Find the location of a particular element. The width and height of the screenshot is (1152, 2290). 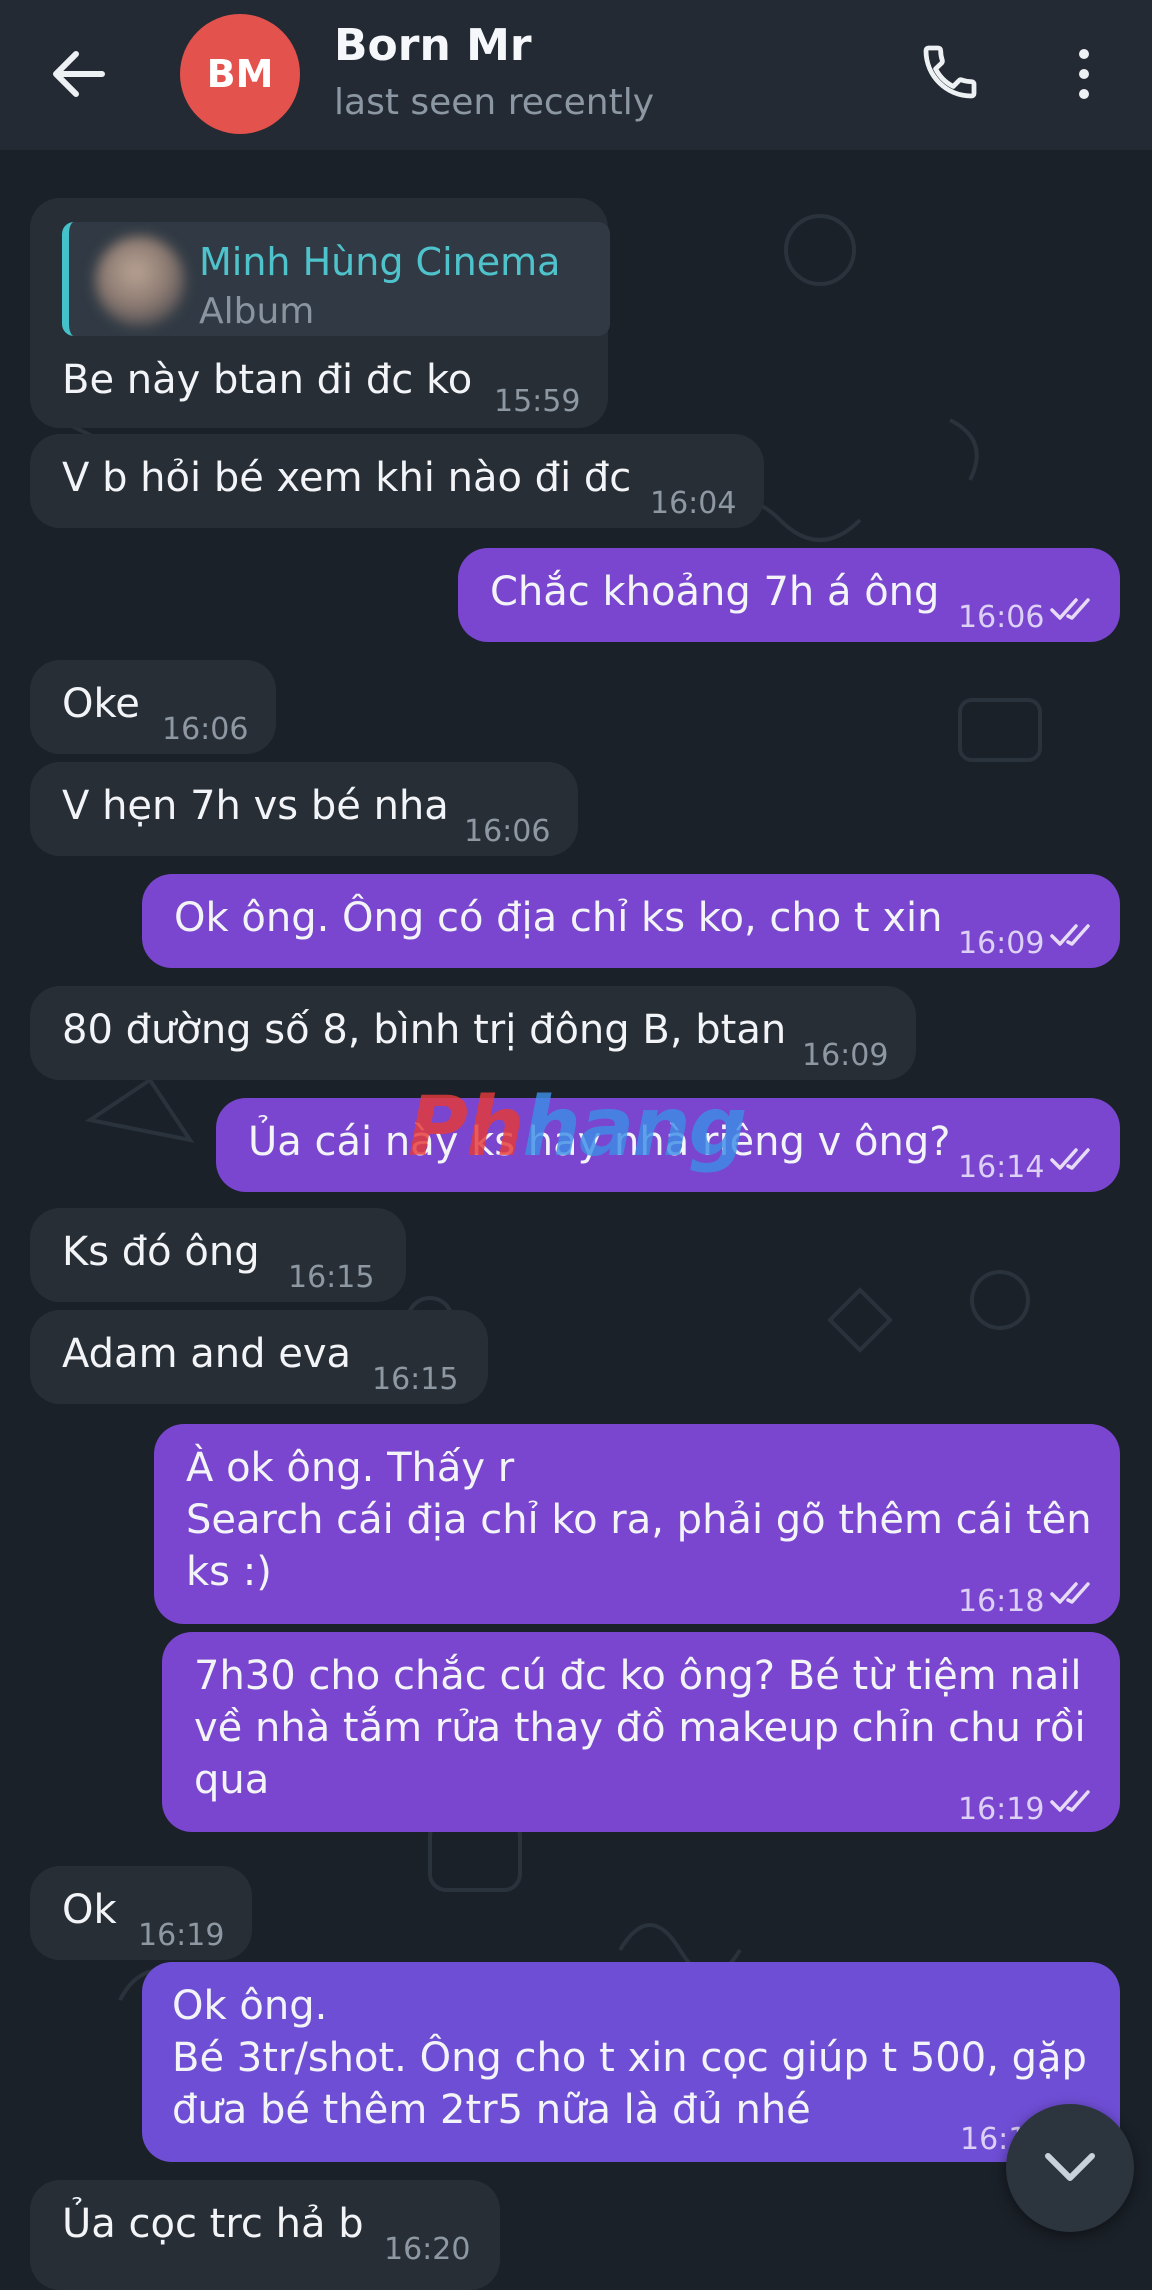

message-outgoing: Ủa cái này ks hay nhà riêng v ông? 16:14 is located at coordinates (668, 1145).